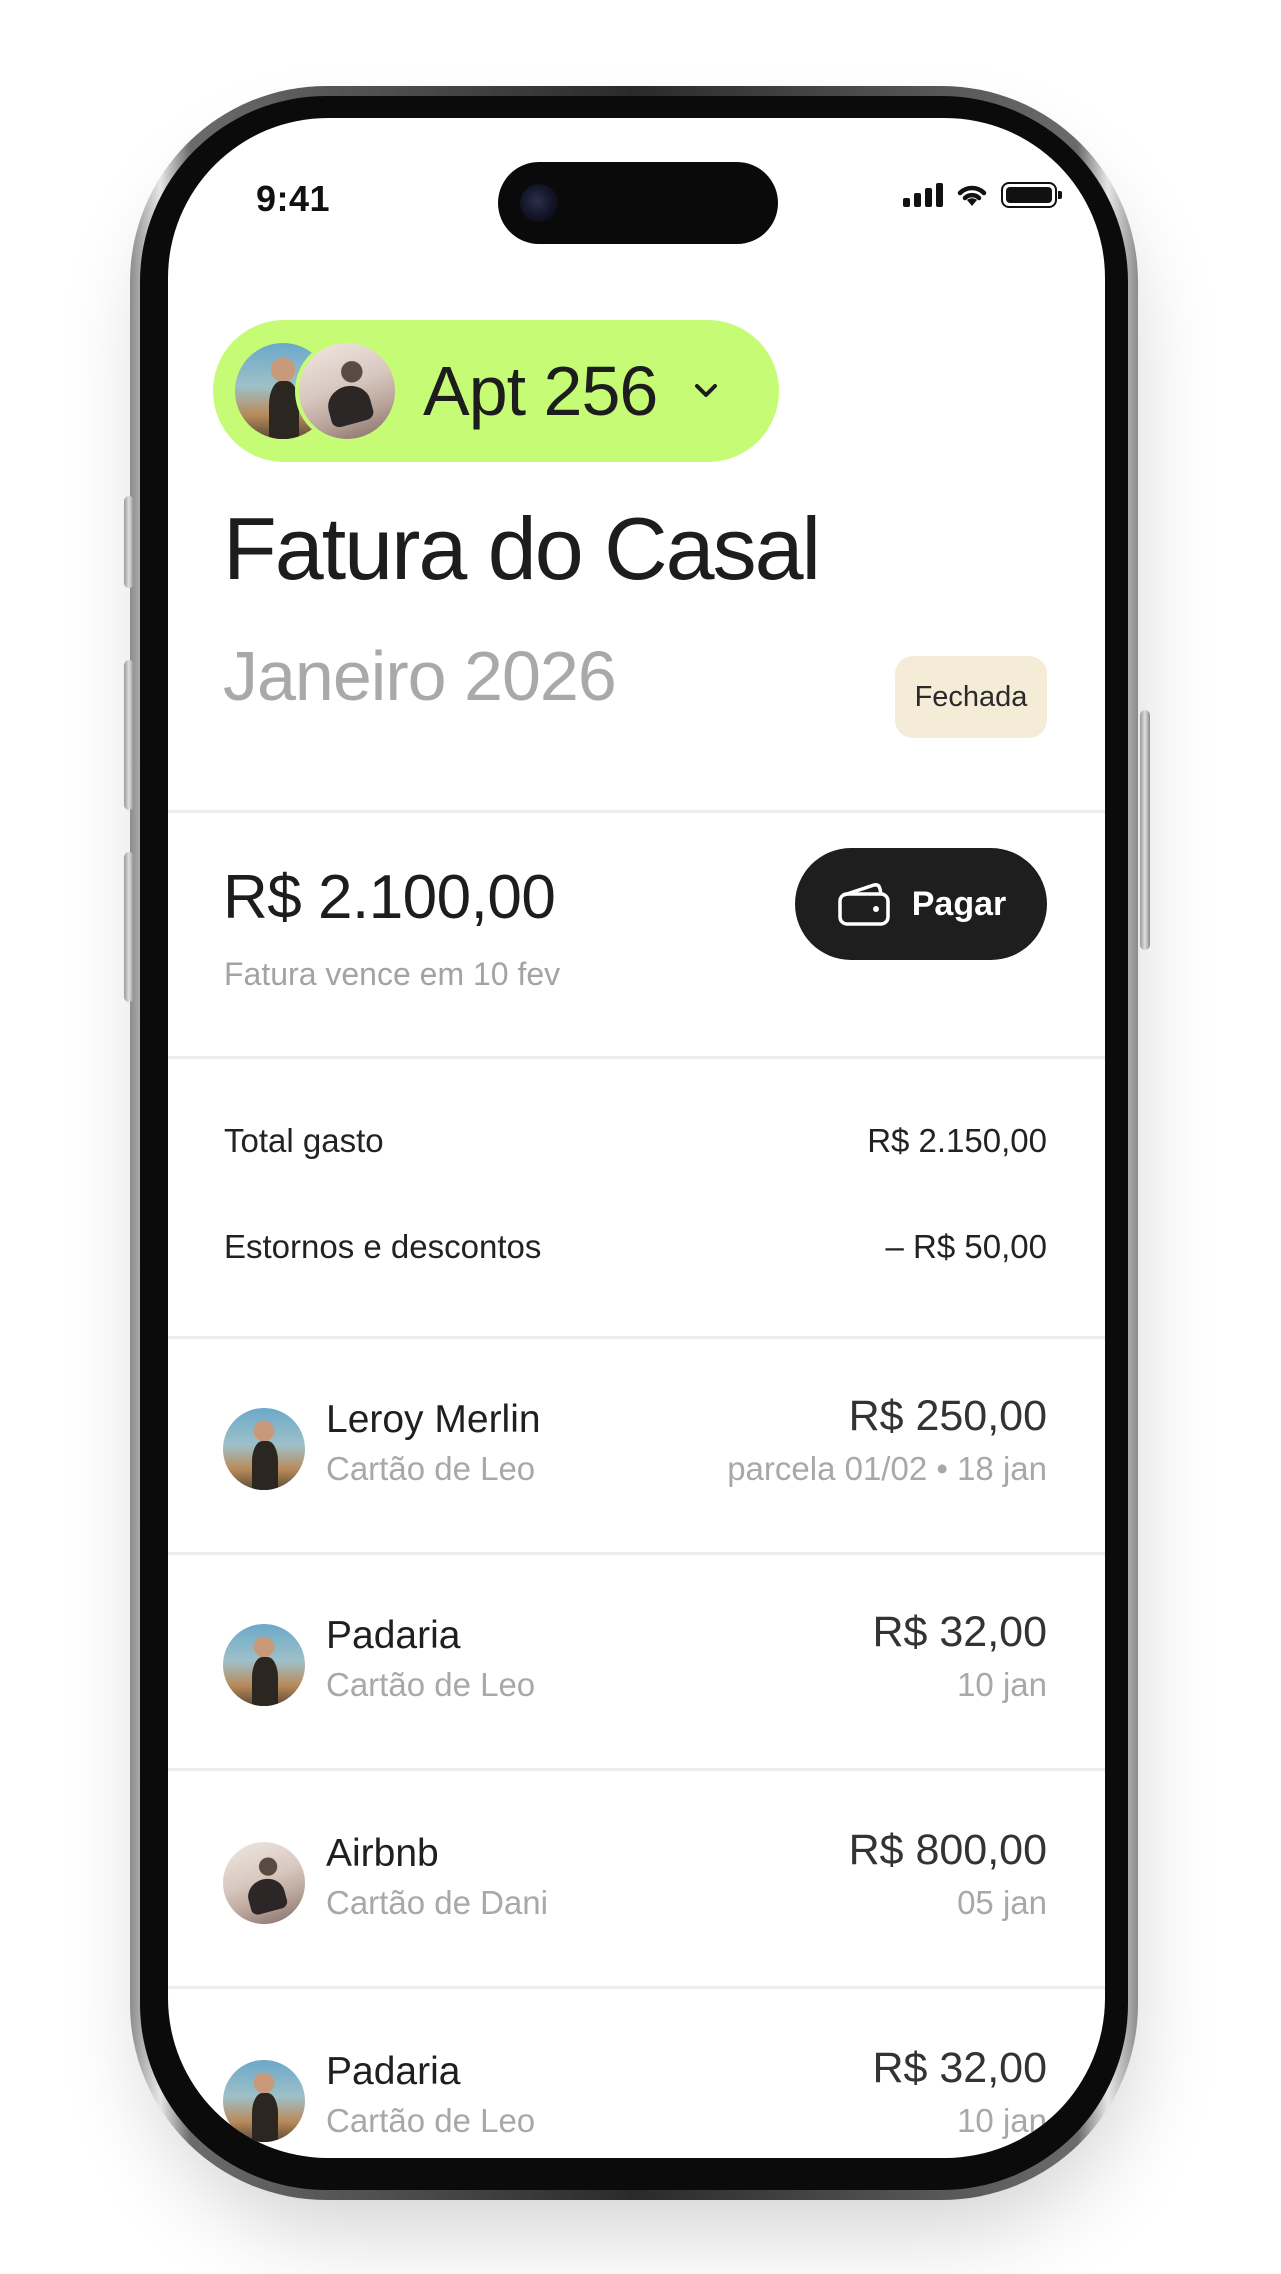  I want to click on wifi-icon, so click(972, 195).